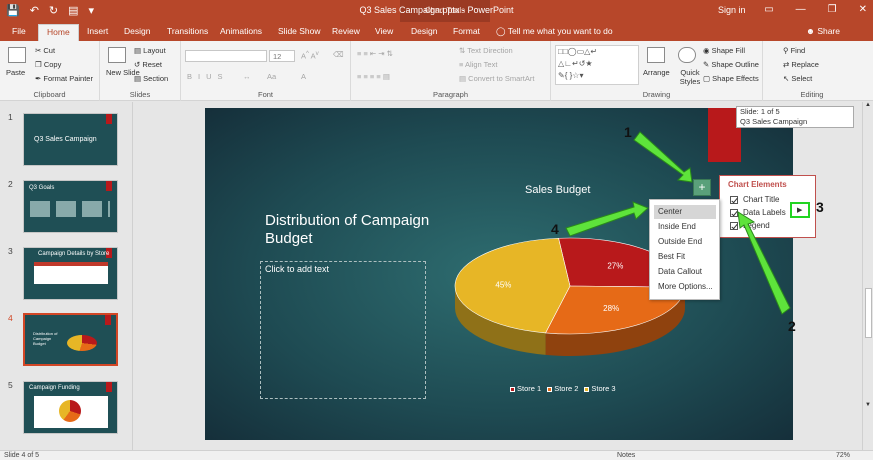 Image resolution: width=873 pixels, height=460 pixels. Describe the element at coordinates (70, 206) in the screenshot. I see `slide-thumbnail-2: Q3 Goals` at that location.